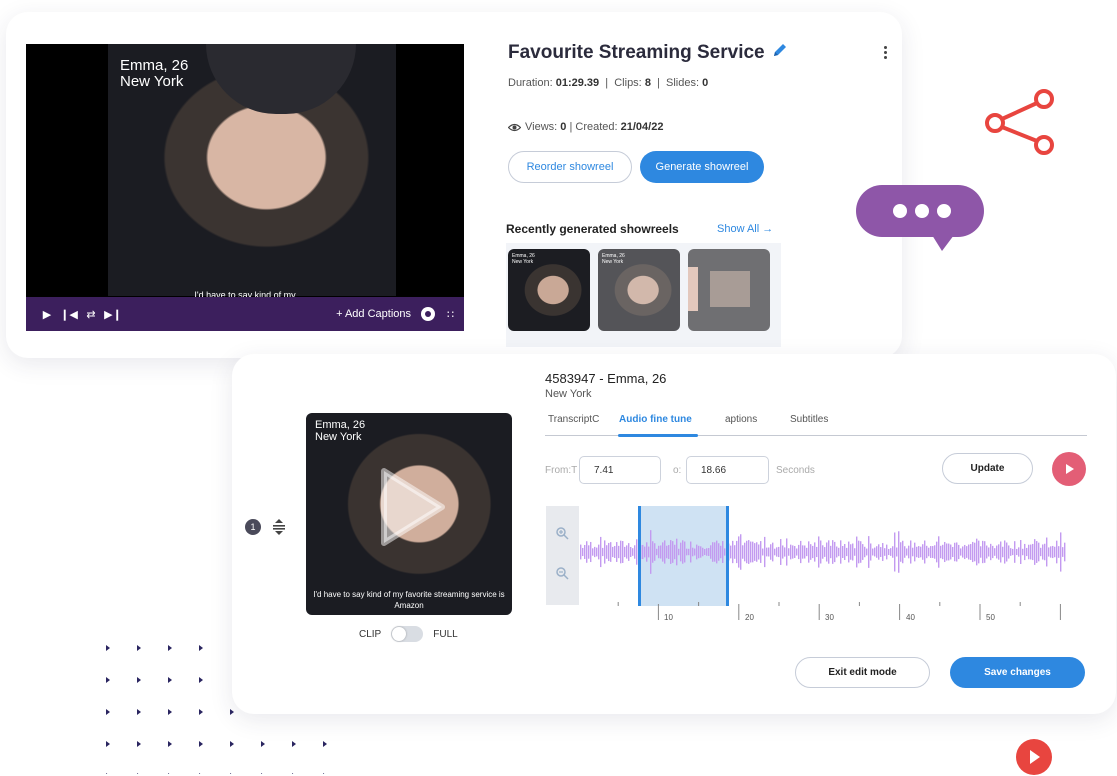 The image size is (1117, 776). What do you see at coordinates (428, 314) in the screenshot?
I see `settings-icon` at bounding box center [428, 314].